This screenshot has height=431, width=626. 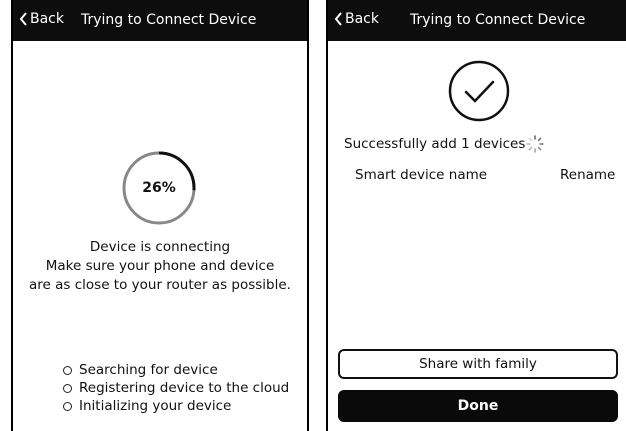 I want to click on progress-percent: 26%, so click(x=159, y=188).